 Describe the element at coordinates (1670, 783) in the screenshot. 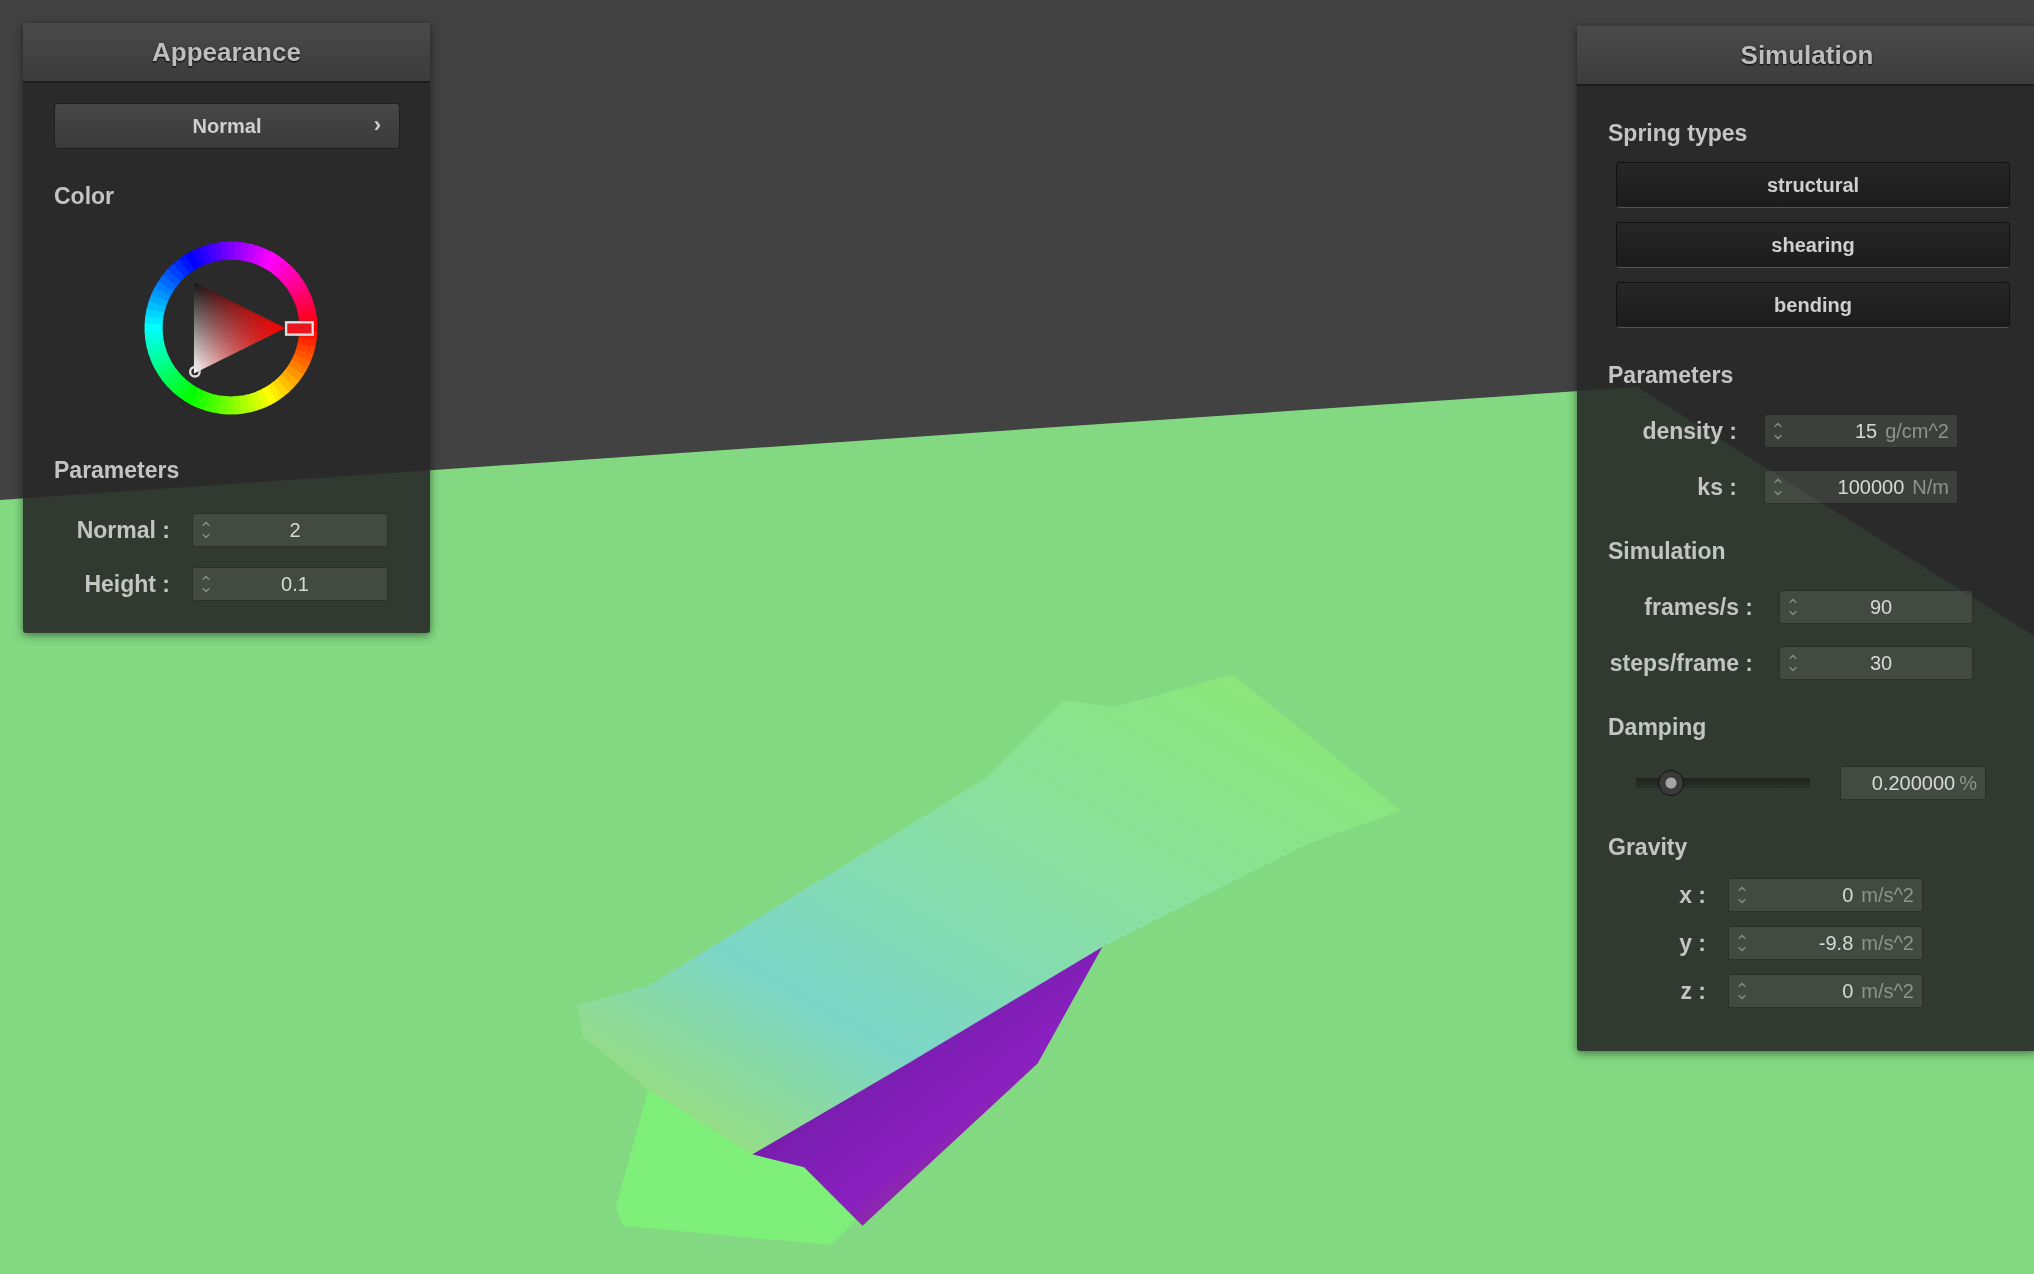

I see `slider-thumb` at that location.